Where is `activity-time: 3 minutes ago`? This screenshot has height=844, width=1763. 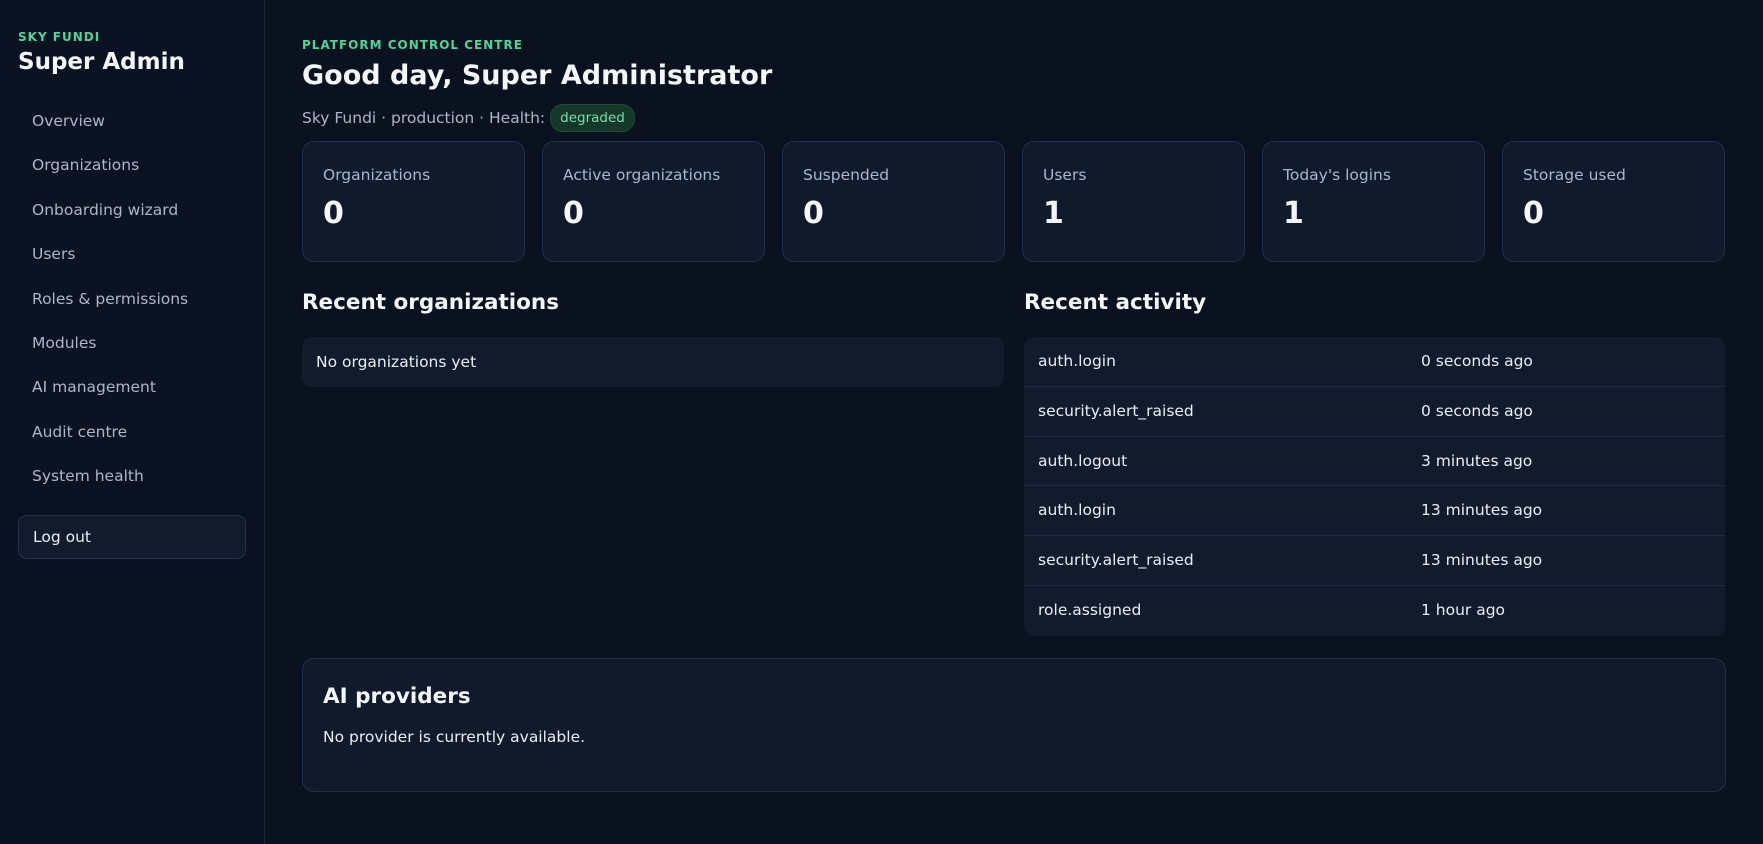 activity-time: 3 minutes ago is located at coordinates (1477, 460).